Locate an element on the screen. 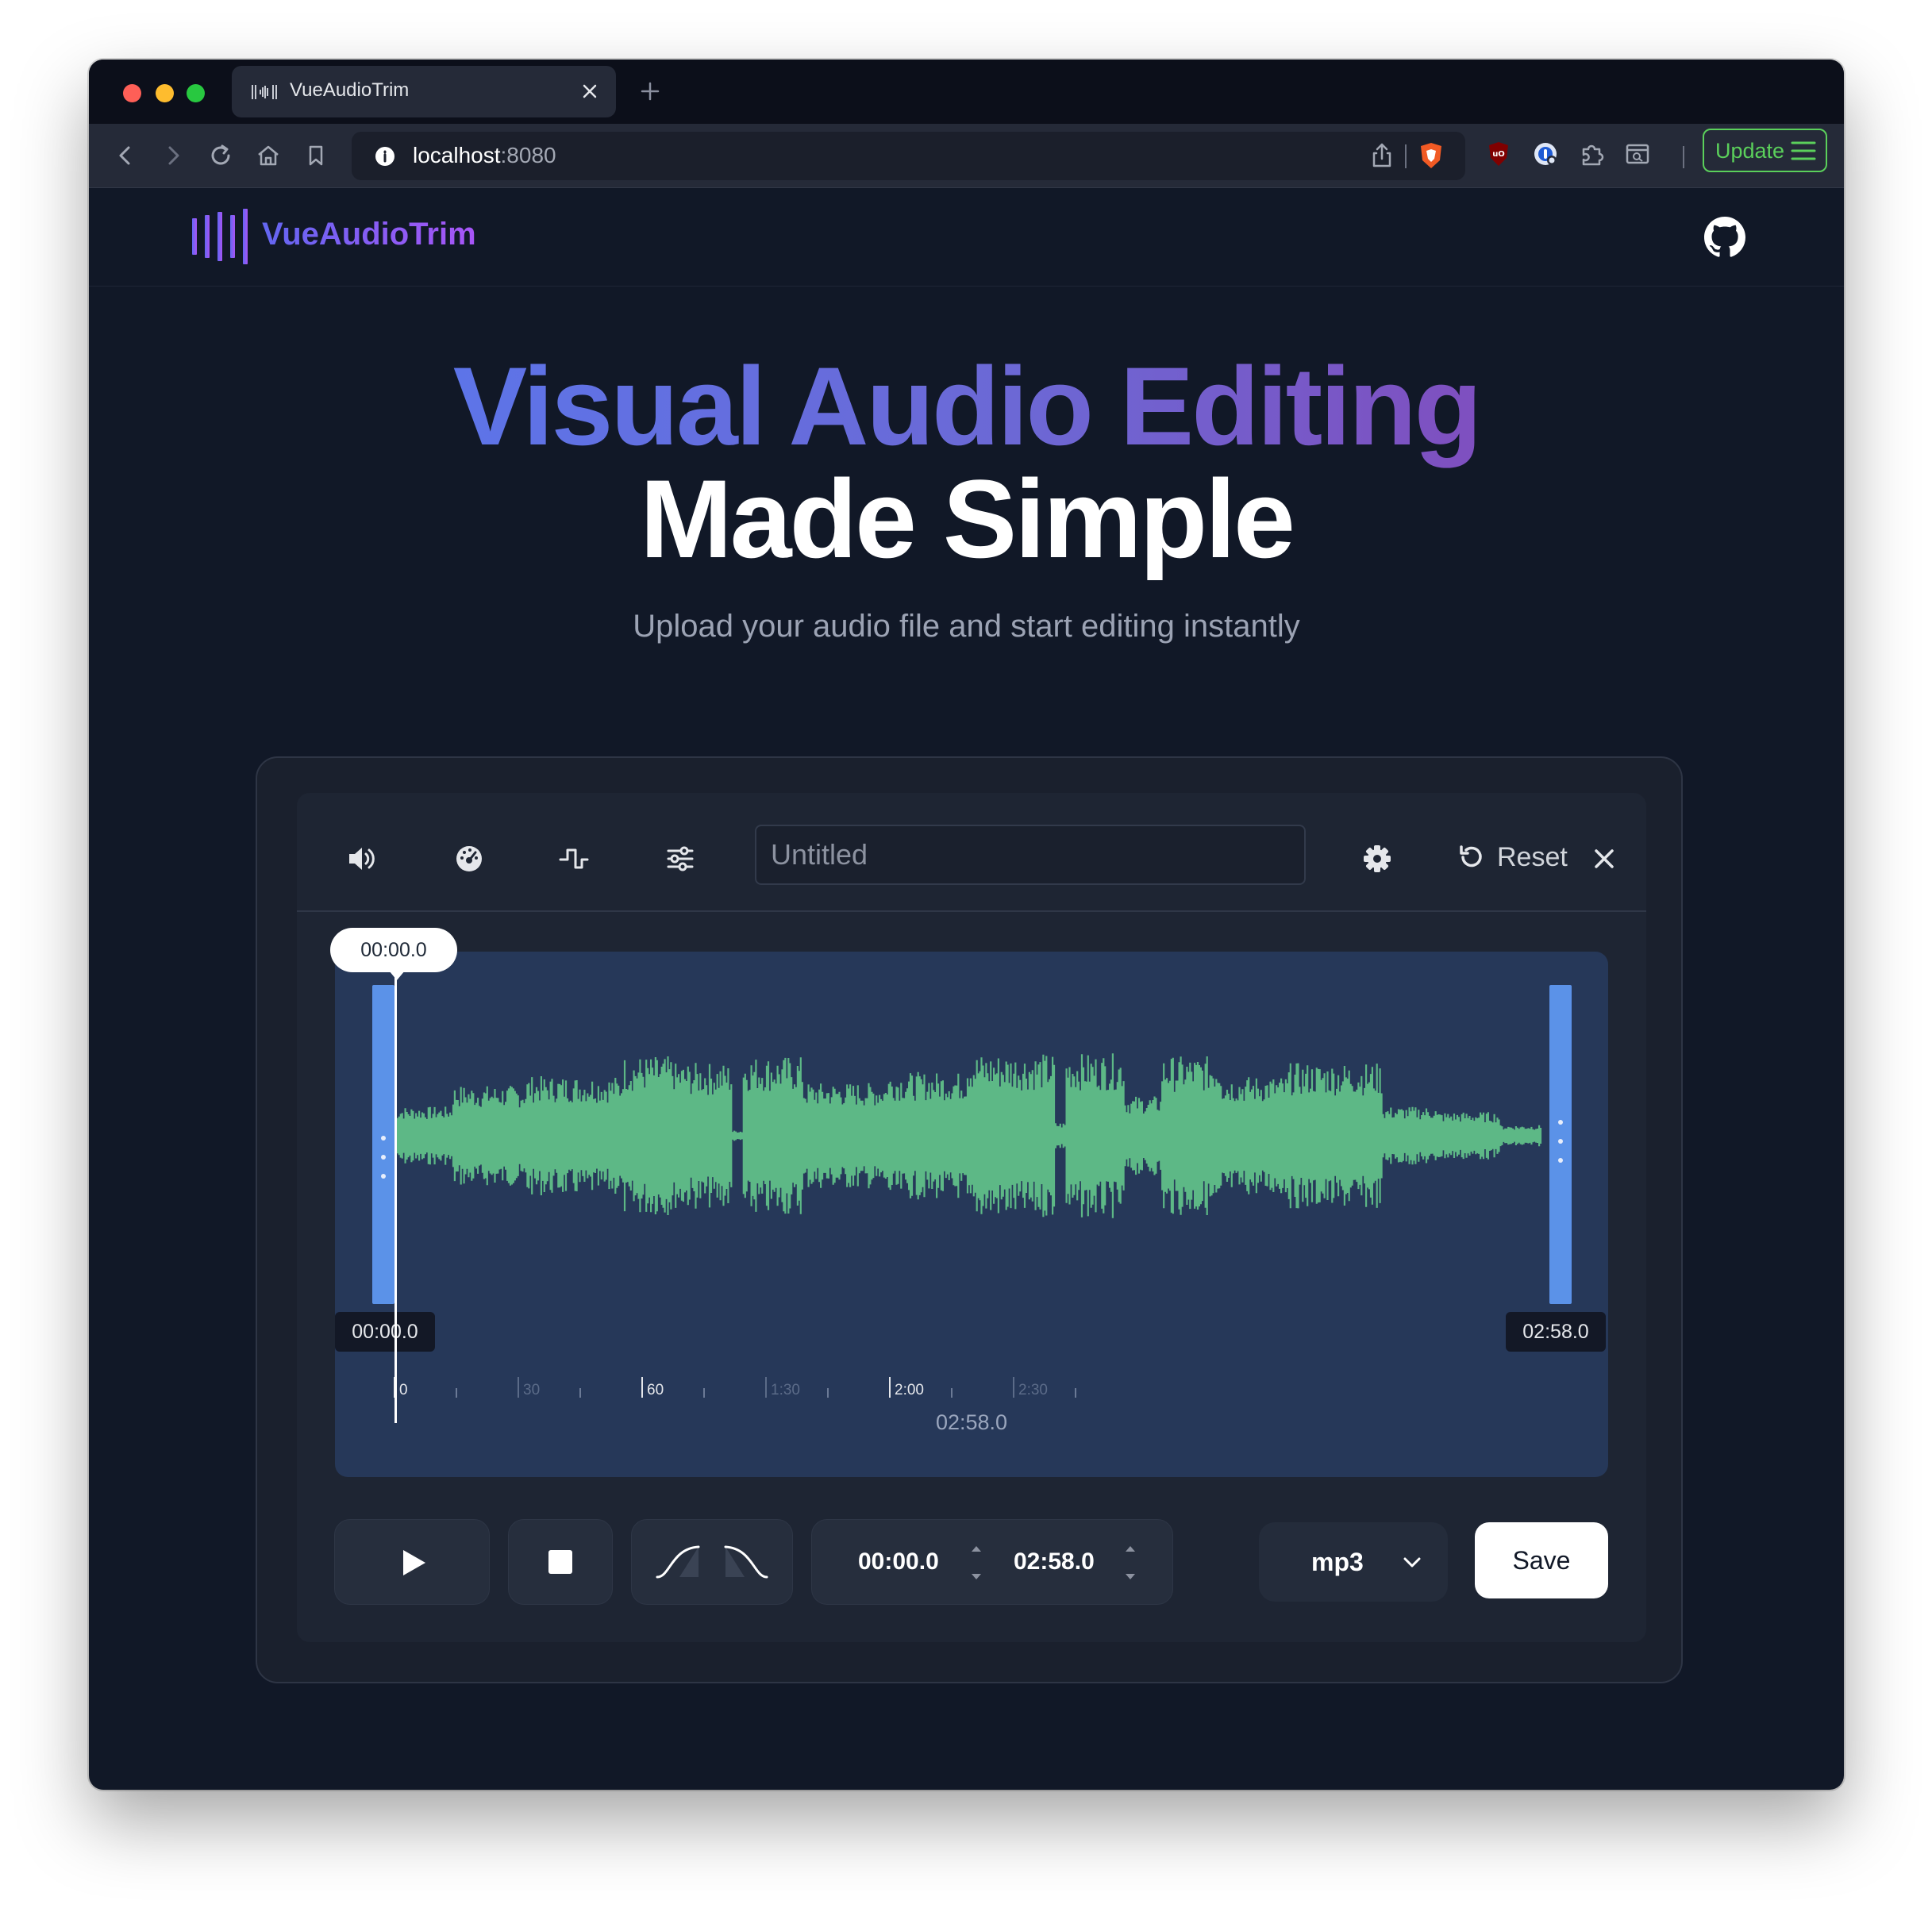 The image size is (1932, 1908). format-value: mp3 is located at coordinates (1337, 1562).